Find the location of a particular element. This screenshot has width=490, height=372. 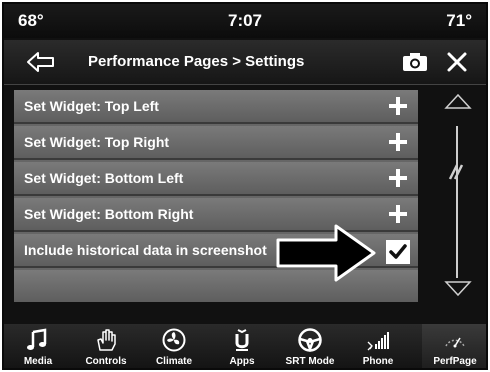

list-item-widget-top-right: Set Widget: Top Right is located at coordinates (216, 143).